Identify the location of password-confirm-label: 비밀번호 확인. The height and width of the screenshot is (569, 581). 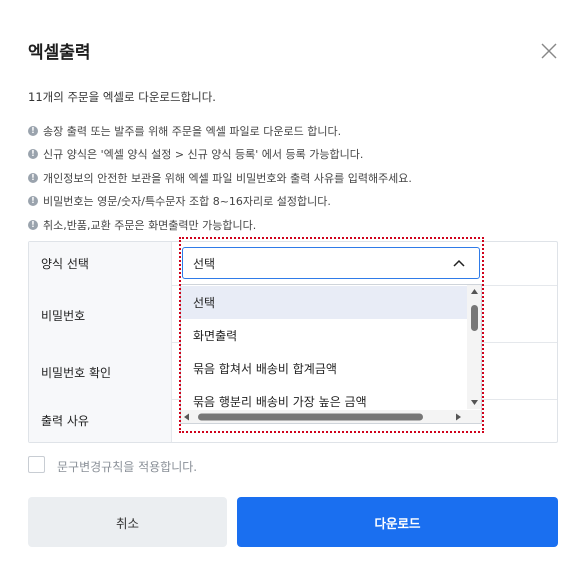
(100, 370).